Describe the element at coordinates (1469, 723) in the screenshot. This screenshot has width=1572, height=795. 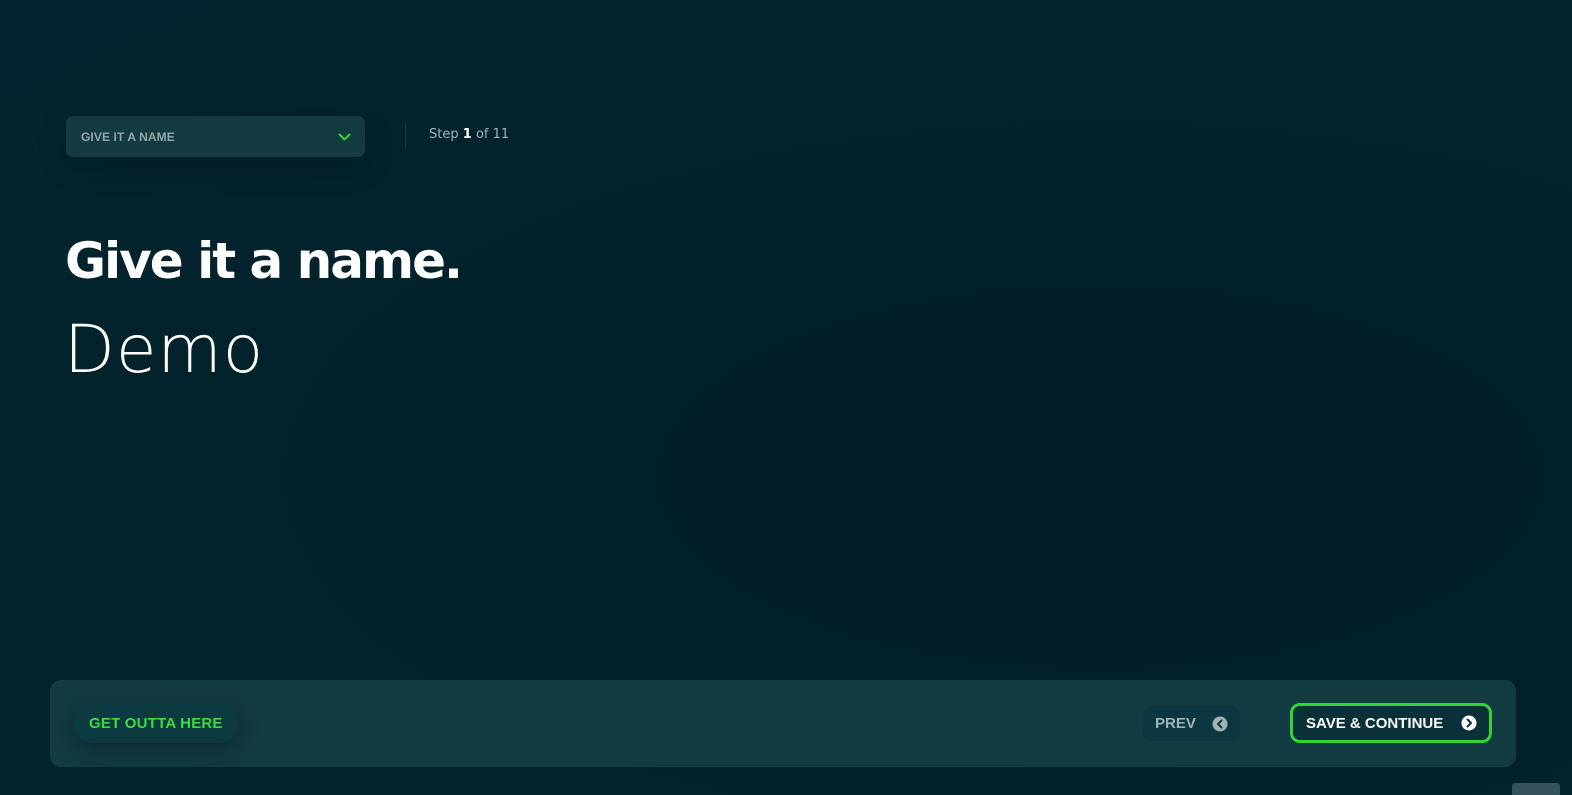
I see `chevron-right-circle-icon` at that location.